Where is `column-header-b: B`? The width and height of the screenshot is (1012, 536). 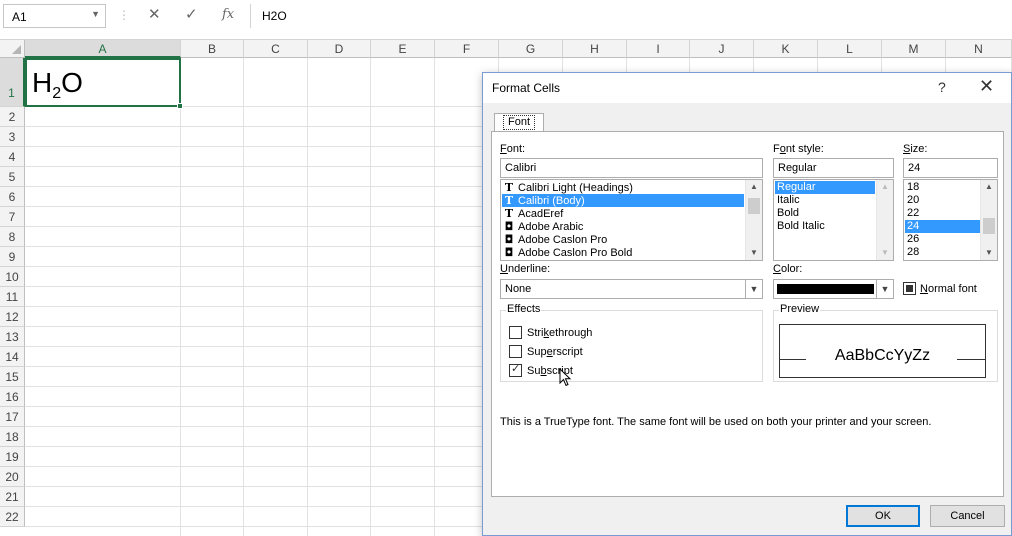 column-header-b: B is located at coordinates (212, 49).